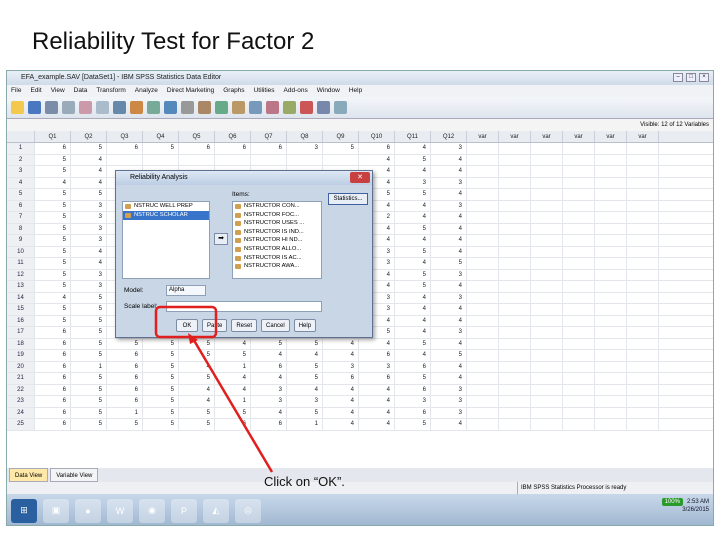 This screenshot has height=540, width=720. I want to click on spell-check-icon, so click(340, 107).